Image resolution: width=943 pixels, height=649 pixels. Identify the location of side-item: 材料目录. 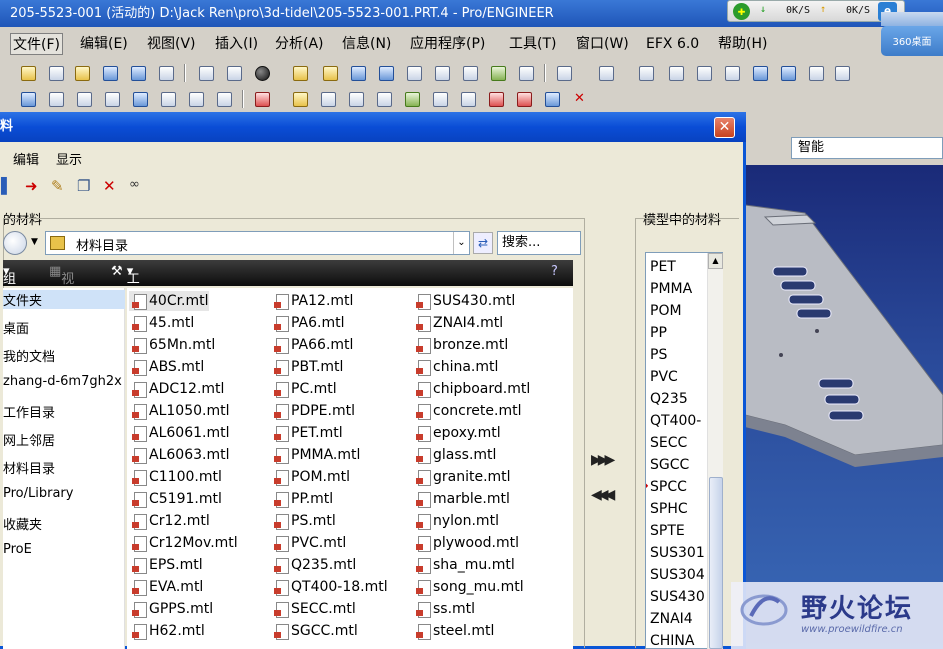
(29, 467).